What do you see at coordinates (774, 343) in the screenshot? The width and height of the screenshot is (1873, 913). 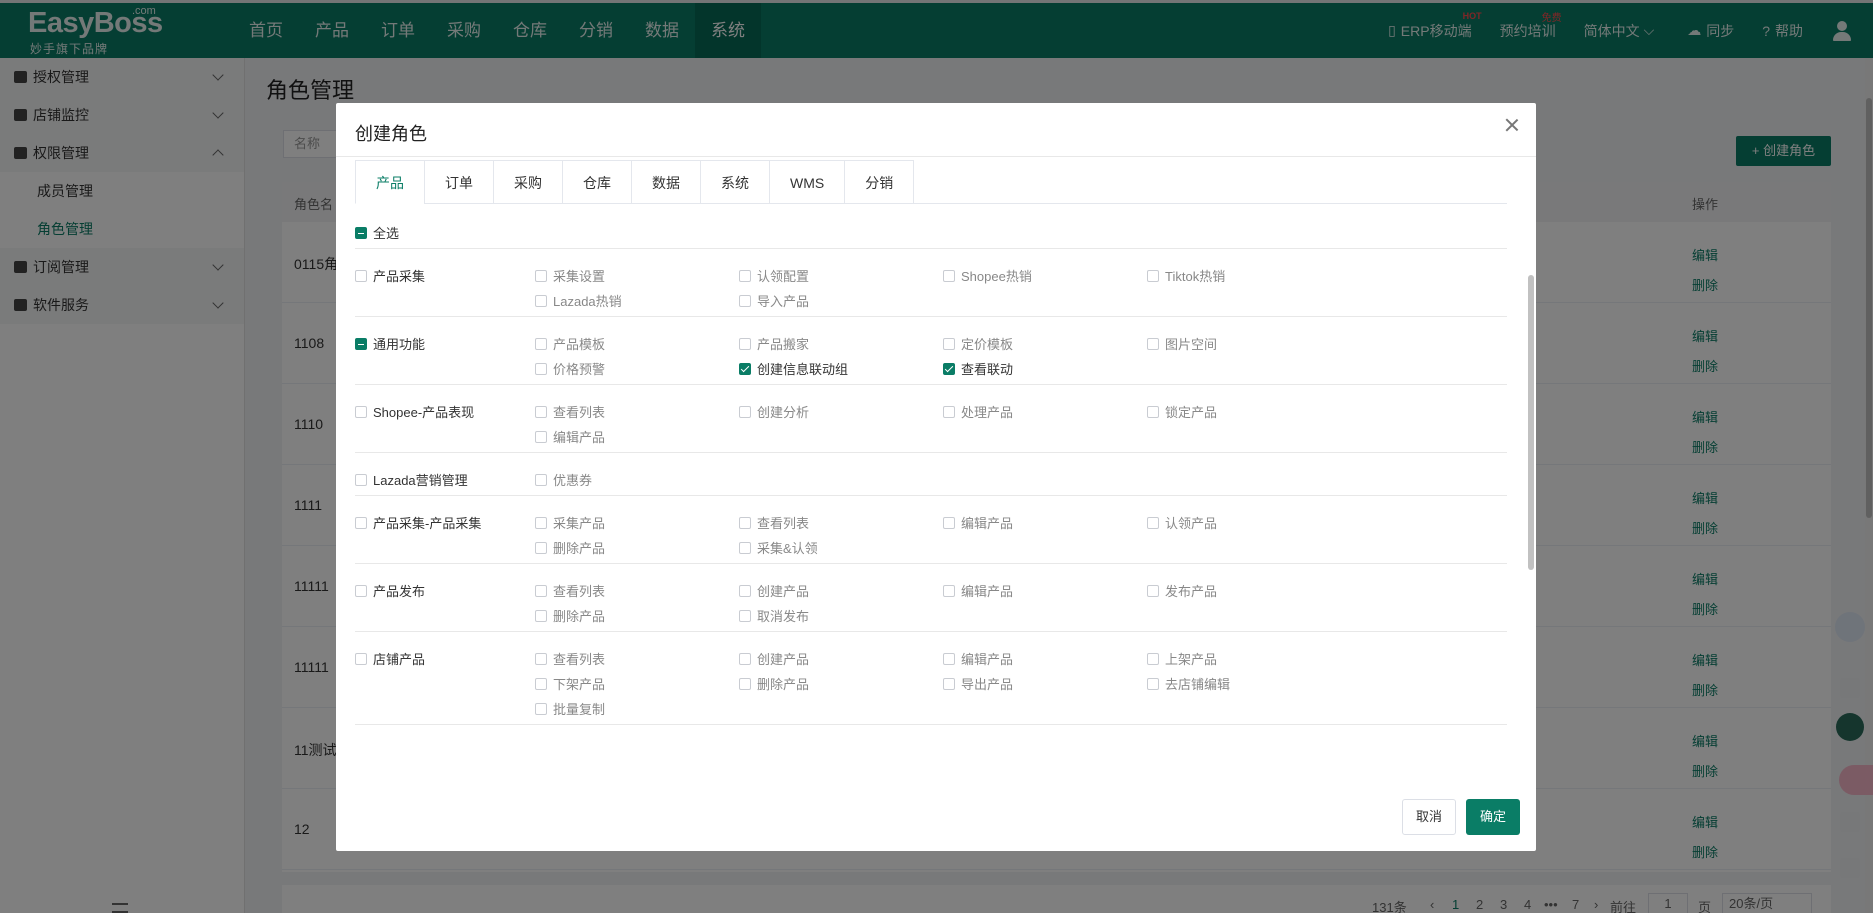 I see `permission-option: 产品搬家` at bounding box center [774, 343].